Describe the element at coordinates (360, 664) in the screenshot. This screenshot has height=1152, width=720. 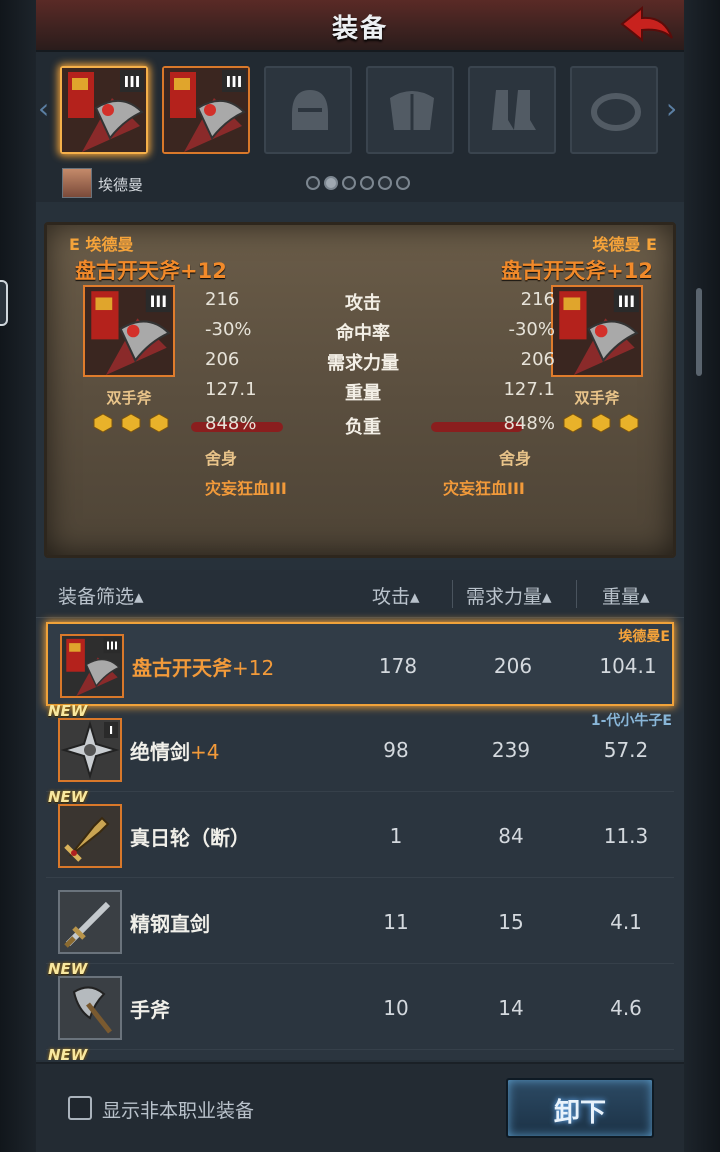
I see `list-item: 埃德曼E III 盘古开天斧+12 178 206 104.1` at that location.